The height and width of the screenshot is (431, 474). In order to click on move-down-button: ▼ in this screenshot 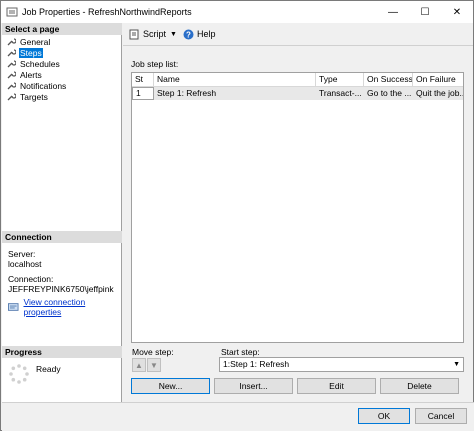, I will do `click(154, 365)`.